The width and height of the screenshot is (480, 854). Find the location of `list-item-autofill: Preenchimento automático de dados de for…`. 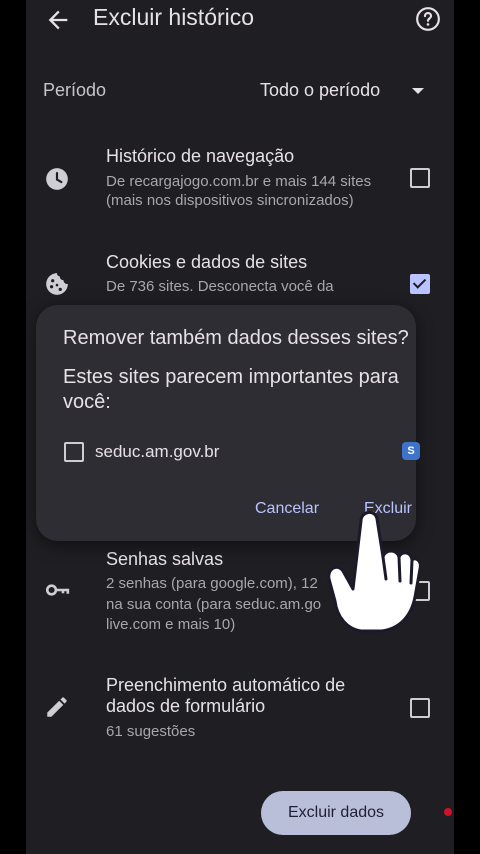

list-item-autofill: Preenchimento automático de dados de for… is located at coordinates (240, 710).